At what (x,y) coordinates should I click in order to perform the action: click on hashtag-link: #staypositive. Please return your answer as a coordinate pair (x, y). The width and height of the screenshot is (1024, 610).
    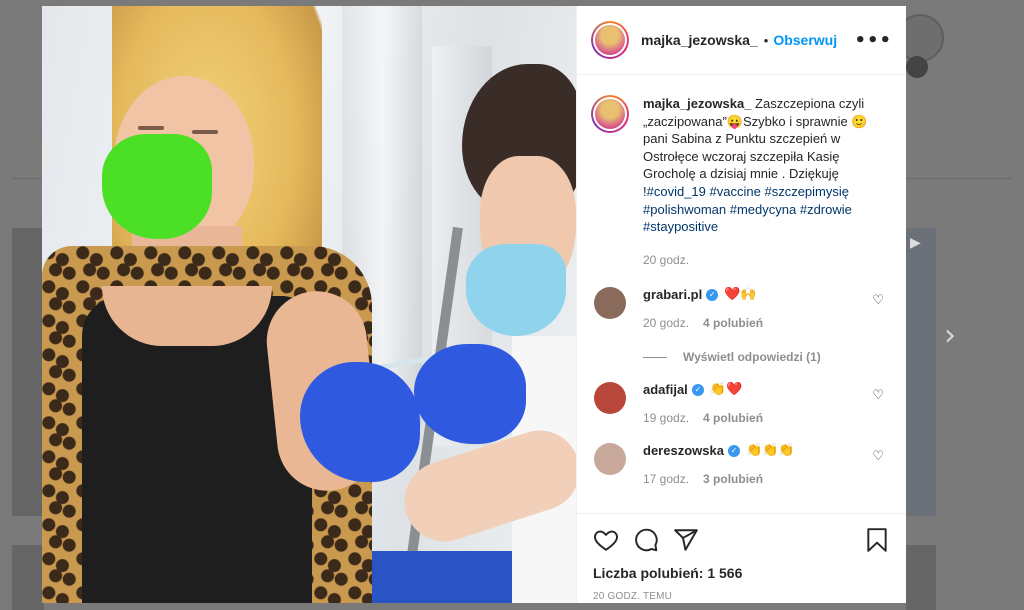
    Looking at the image, I should click on (680, 226).